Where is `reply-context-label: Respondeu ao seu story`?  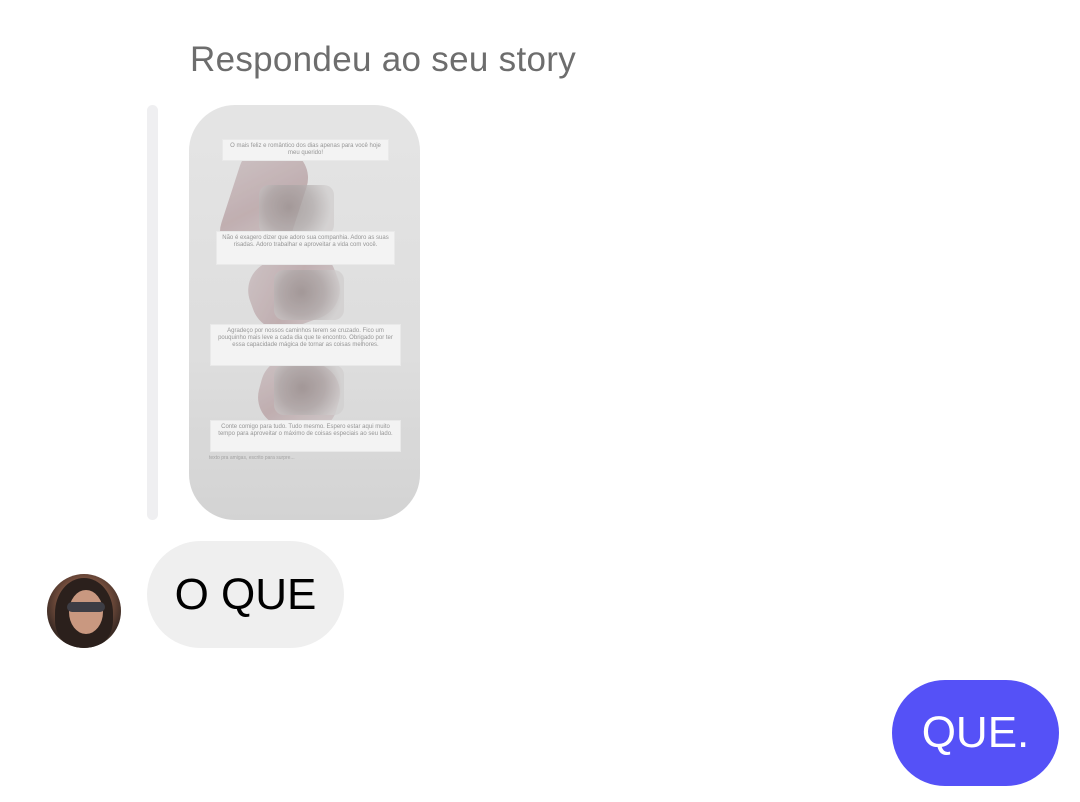 reply-context-label: Respondeu ao seu story is located at coordinates (383, 59).